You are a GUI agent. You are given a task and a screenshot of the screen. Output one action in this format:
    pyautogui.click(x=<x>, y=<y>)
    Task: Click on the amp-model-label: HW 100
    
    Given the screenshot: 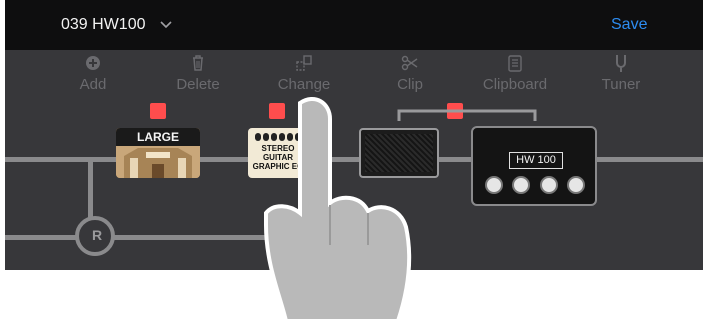 What is the action you would take?
    pyautogui.click(x=536, y=160)
    